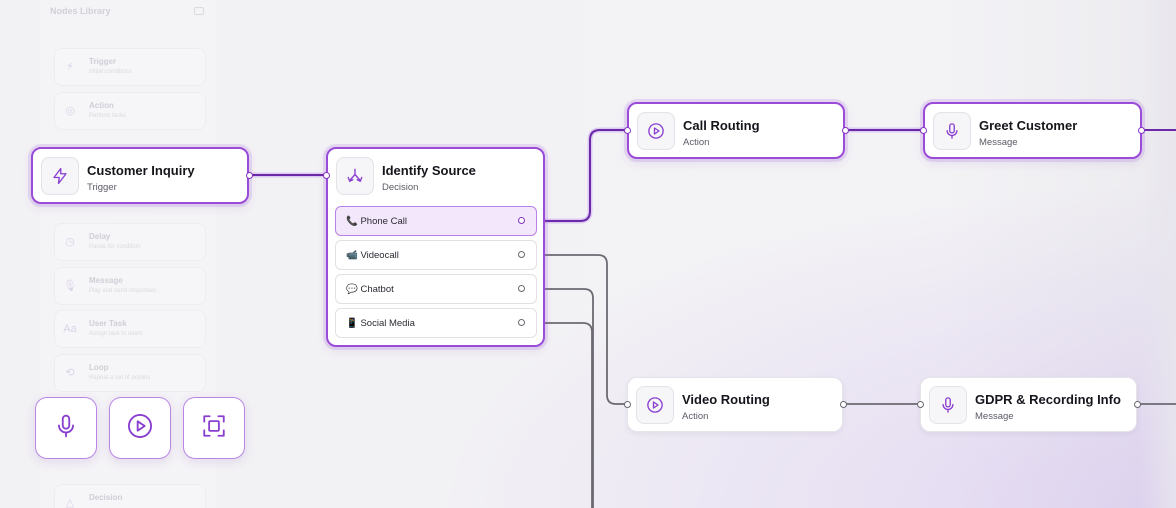  I want to click on focus-frame-icon, so click(214, 428).